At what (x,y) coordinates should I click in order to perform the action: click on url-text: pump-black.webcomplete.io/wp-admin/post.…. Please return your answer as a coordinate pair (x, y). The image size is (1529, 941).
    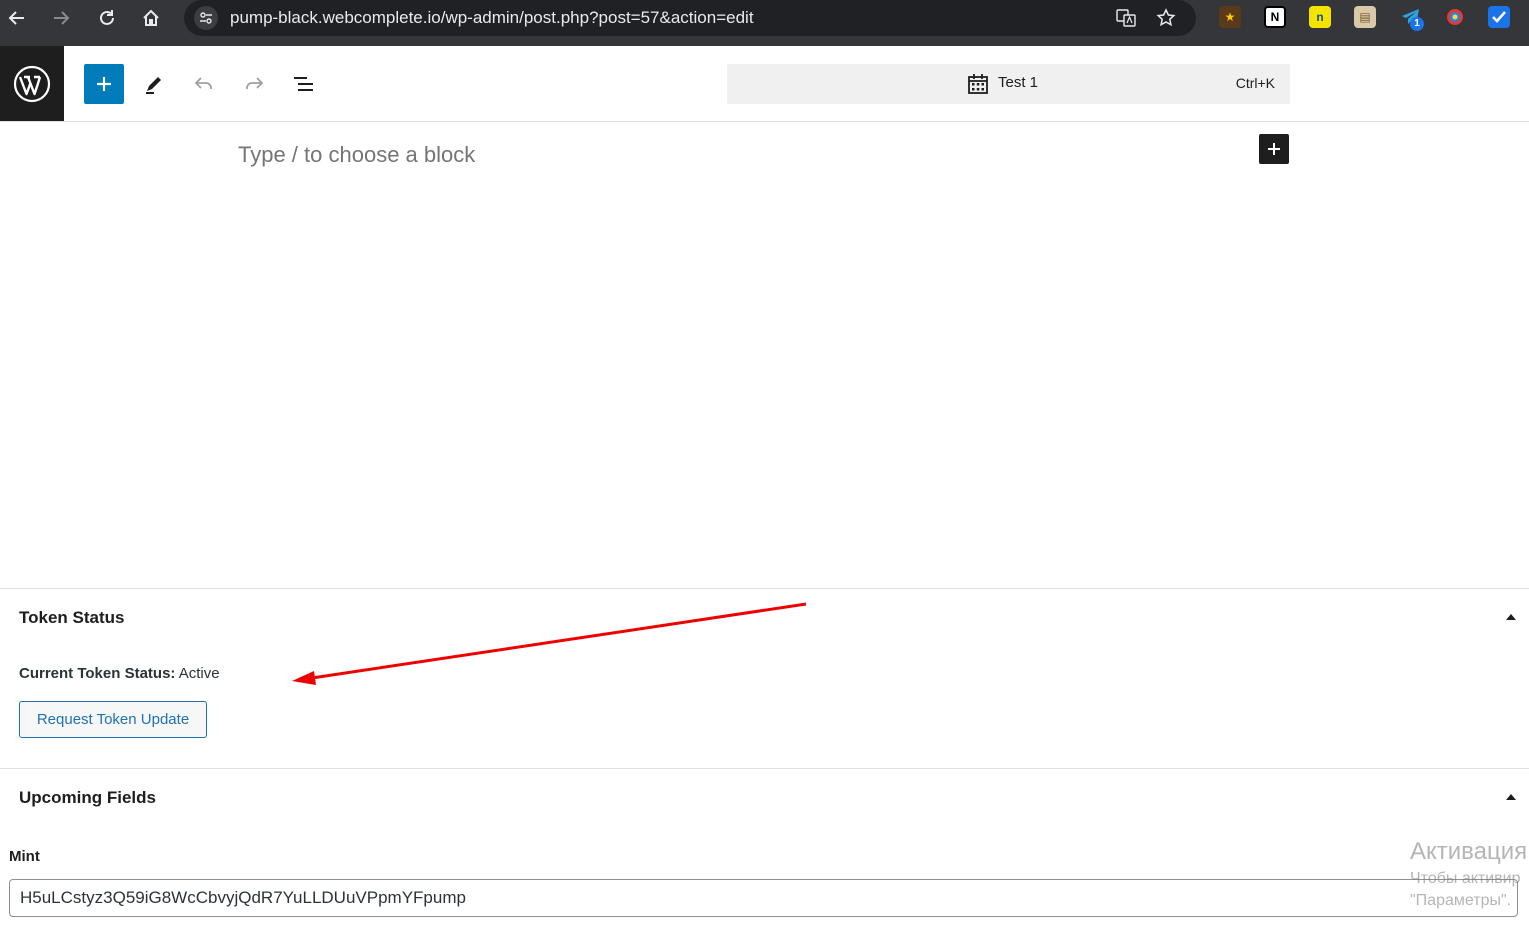
    Looking at the image, I should click on (492, 17).